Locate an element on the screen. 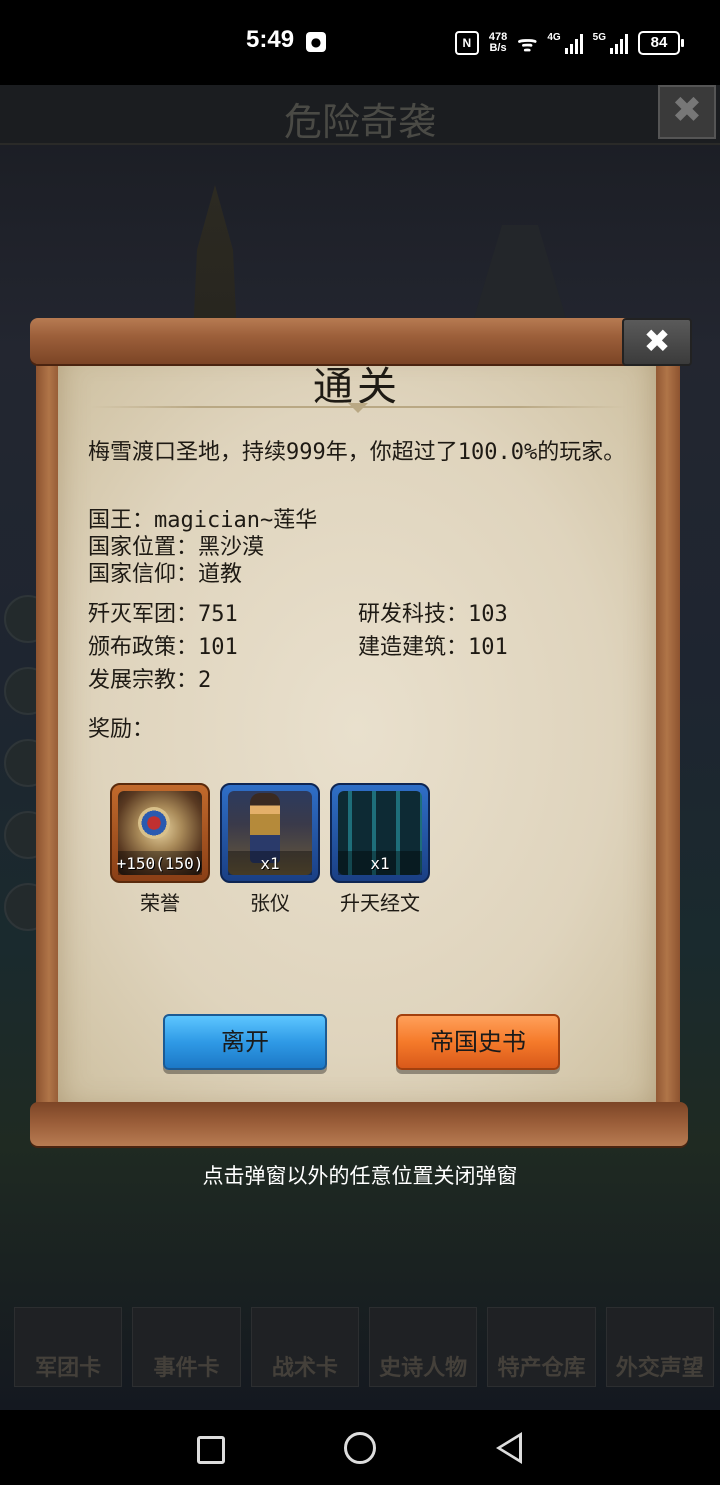 The image size is (720, 1485). location-line: 国家位置：黑沙漠 is located at coordinates (176, 547).